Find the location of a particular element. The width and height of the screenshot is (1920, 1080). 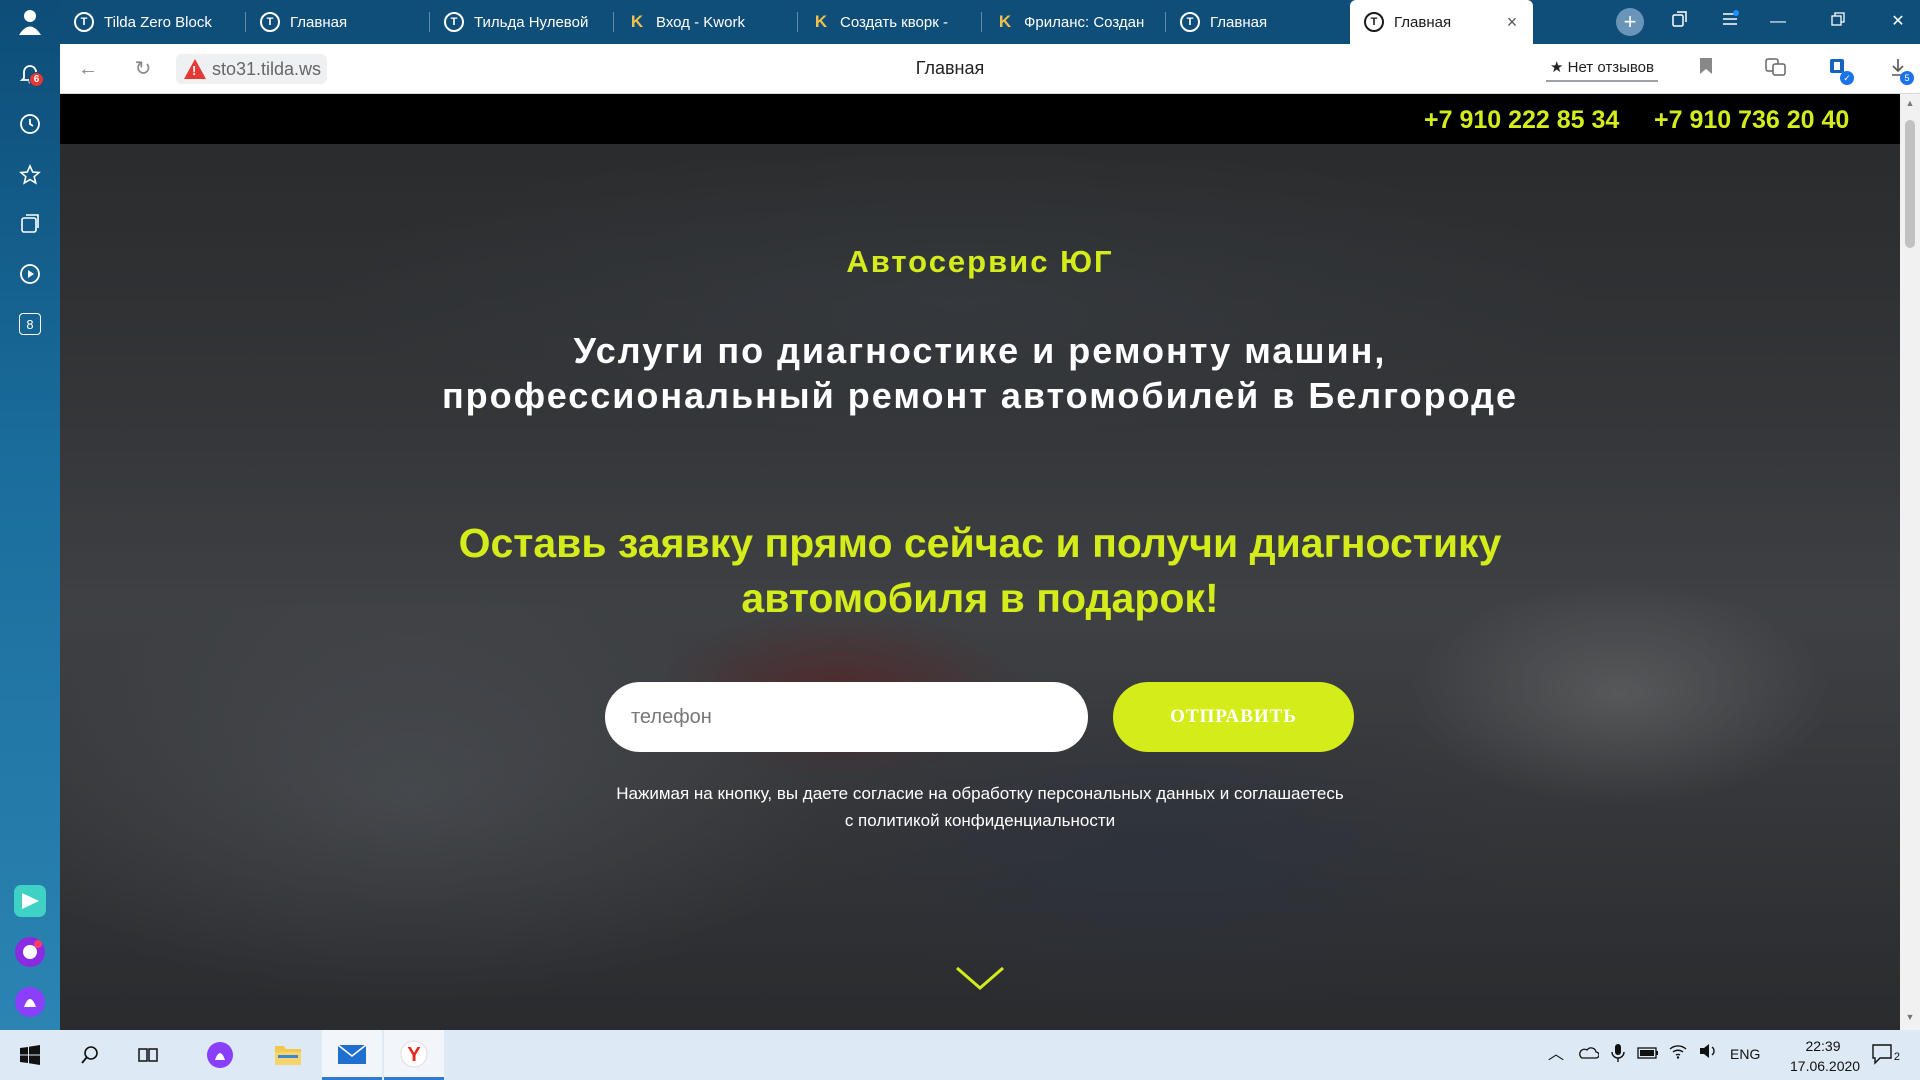

tab-groups-icon is located at coordinates (1680, 22).